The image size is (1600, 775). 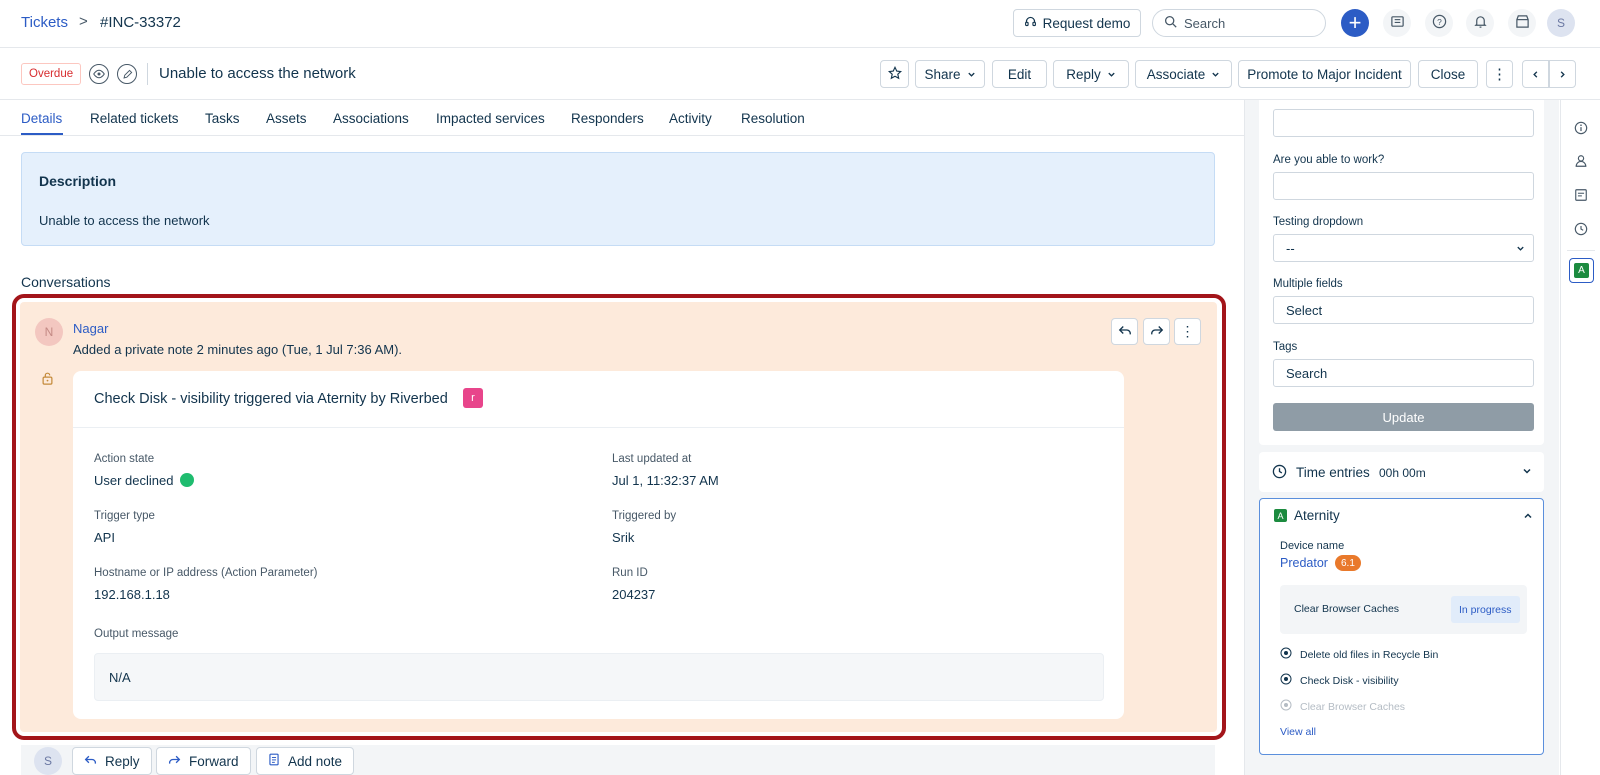 I want to click on current-user-avatar: S, so click(x=48, y=761).